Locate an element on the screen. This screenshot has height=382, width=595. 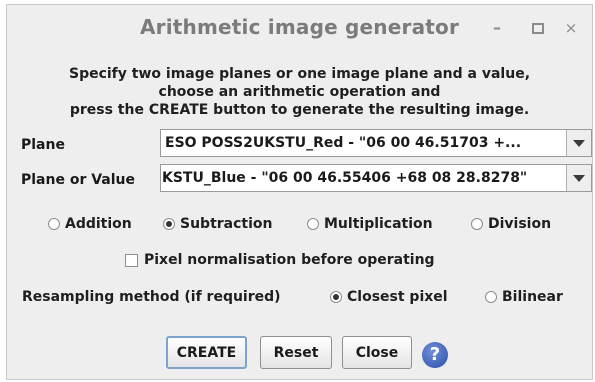
plane-label: Plane is located at coordinates (43, 145).